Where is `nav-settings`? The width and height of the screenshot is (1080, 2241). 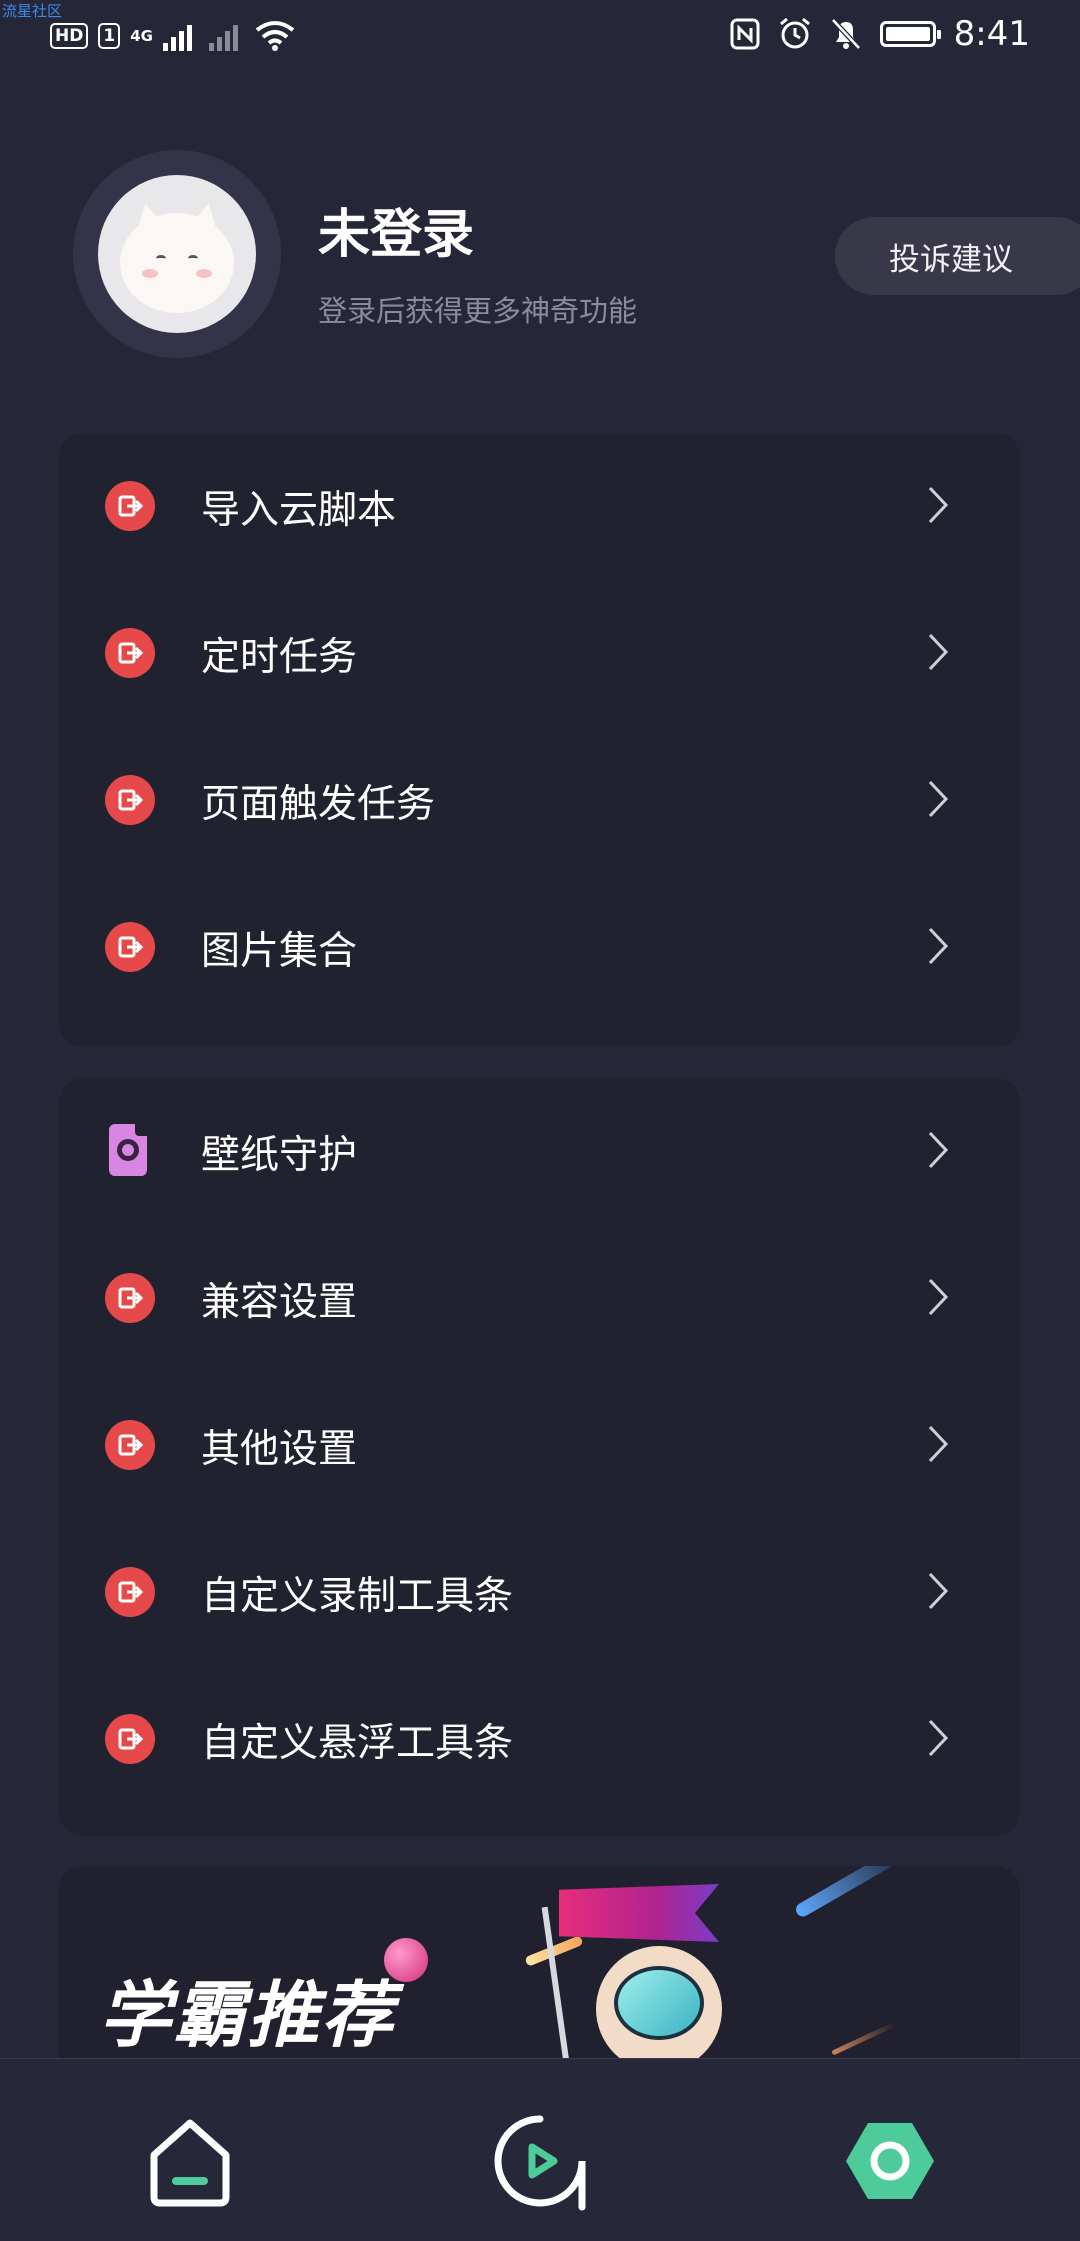 nav-settings is located at coordinates (890, 2161).